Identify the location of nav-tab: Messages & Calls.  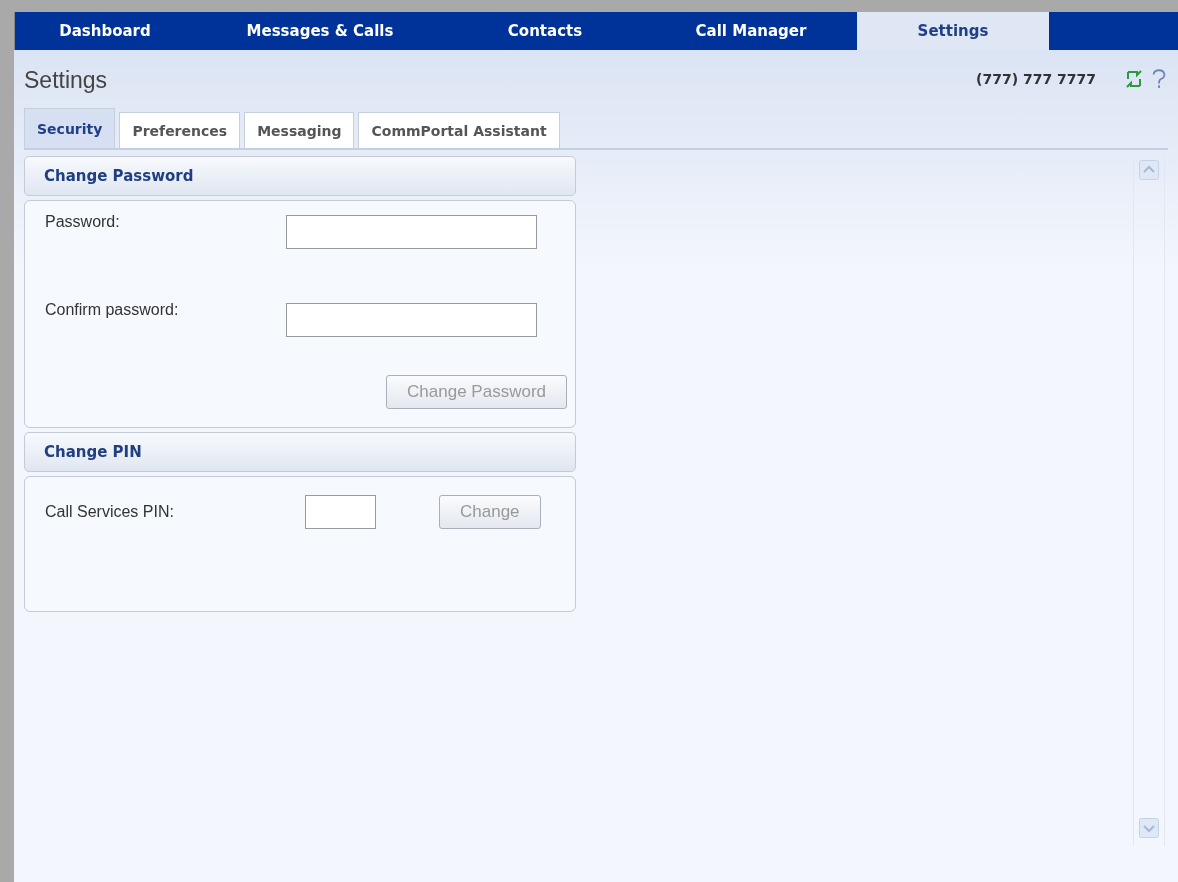
(320, 31).